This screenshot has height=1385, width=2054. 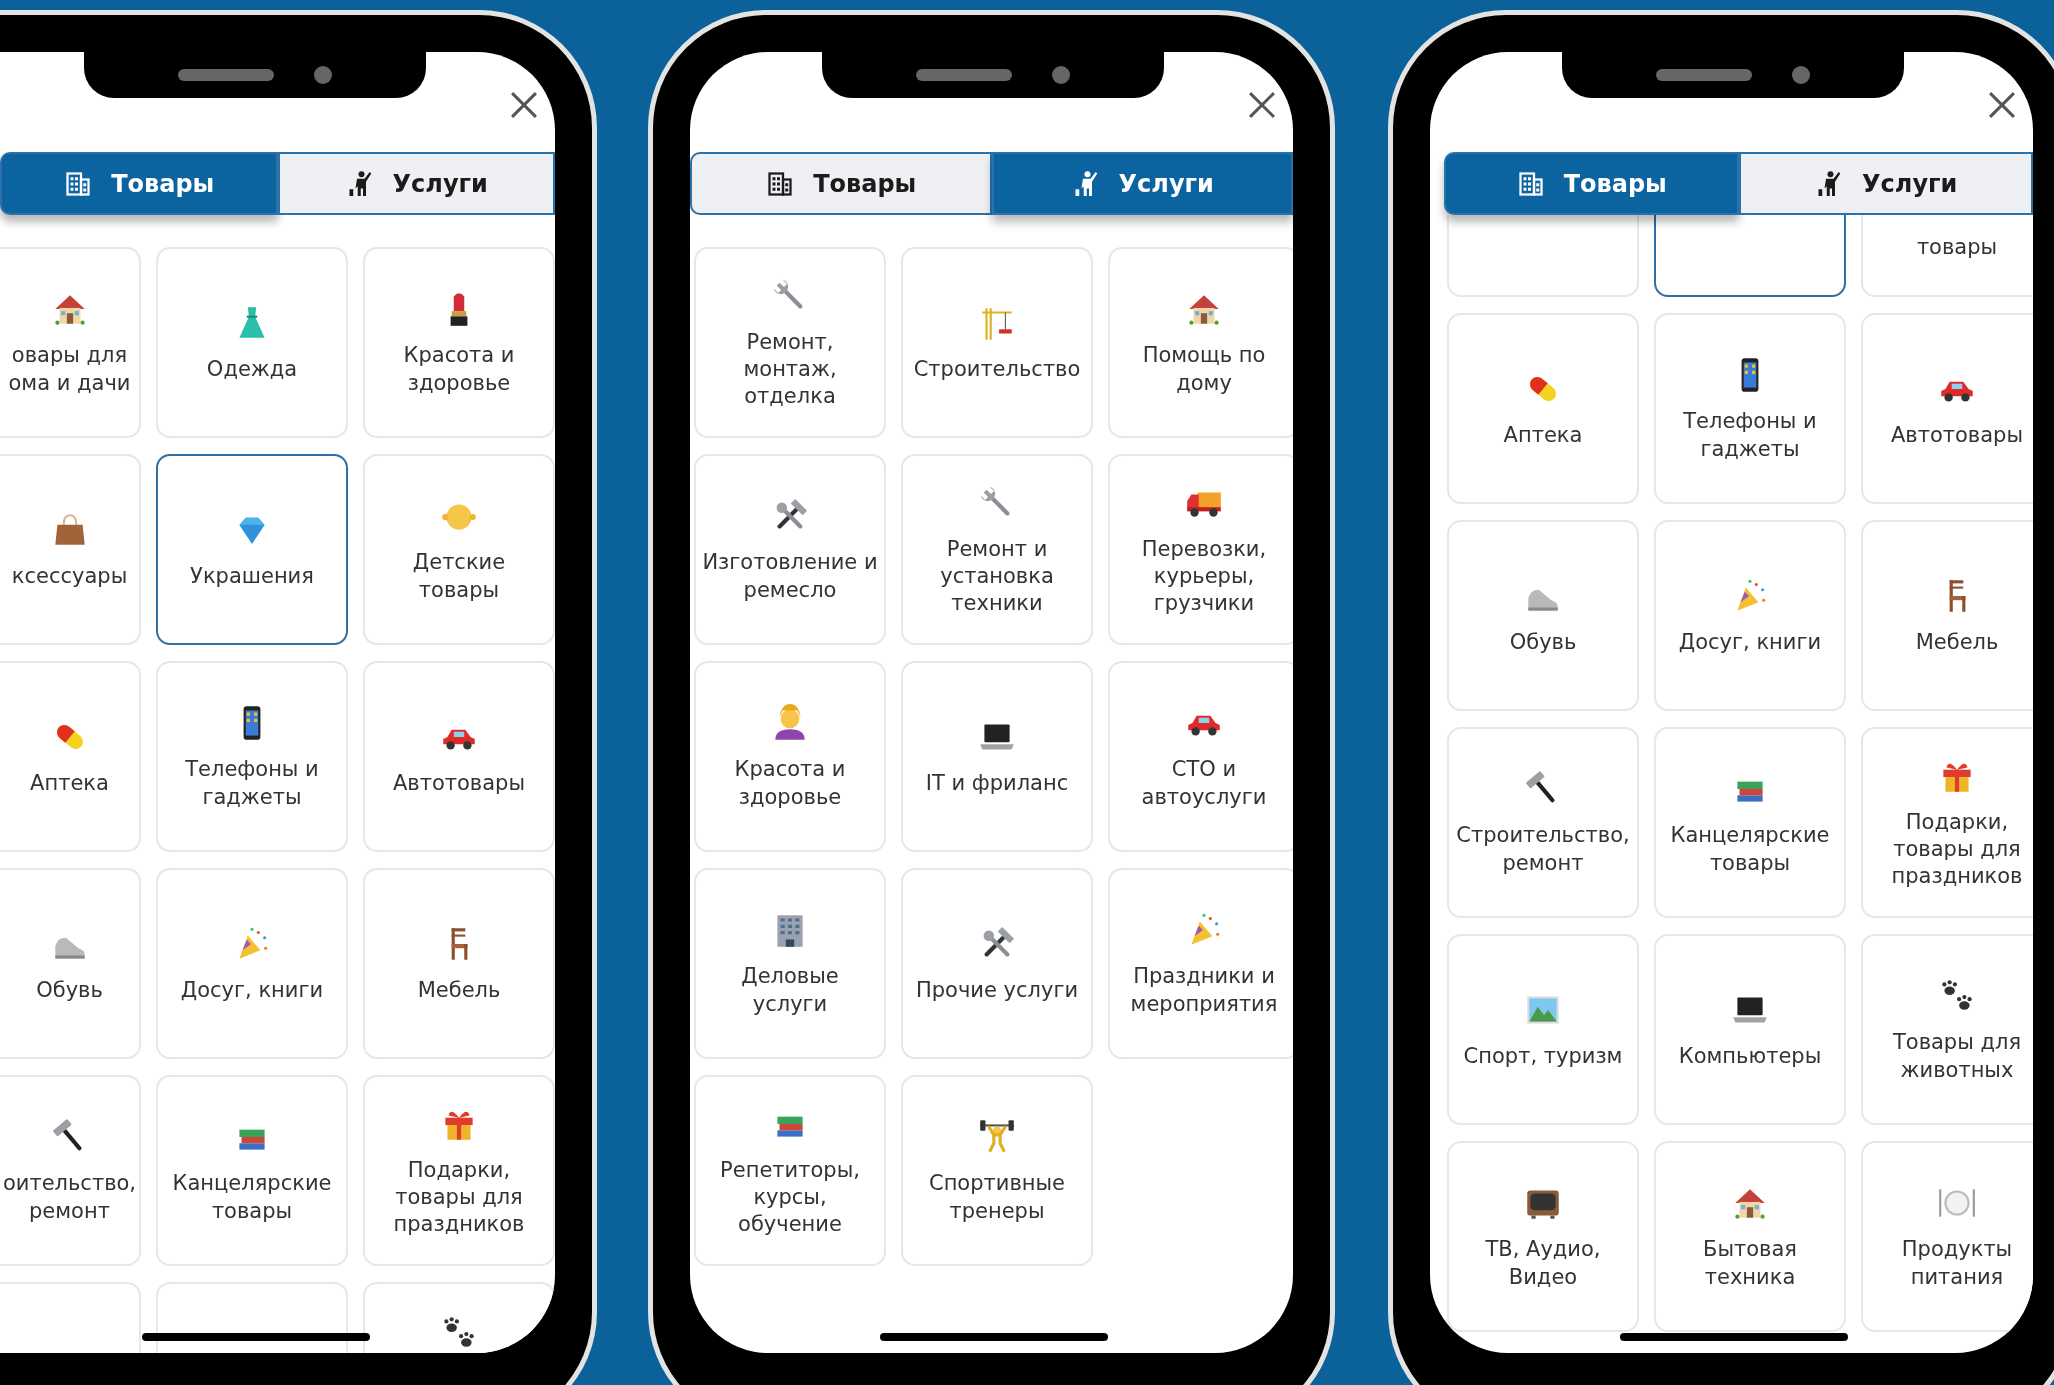 What do you see at coordinates (997, 756) in the screenshot?
I see `category-tile: IT и фриланс` at bounding box center [997, 756].